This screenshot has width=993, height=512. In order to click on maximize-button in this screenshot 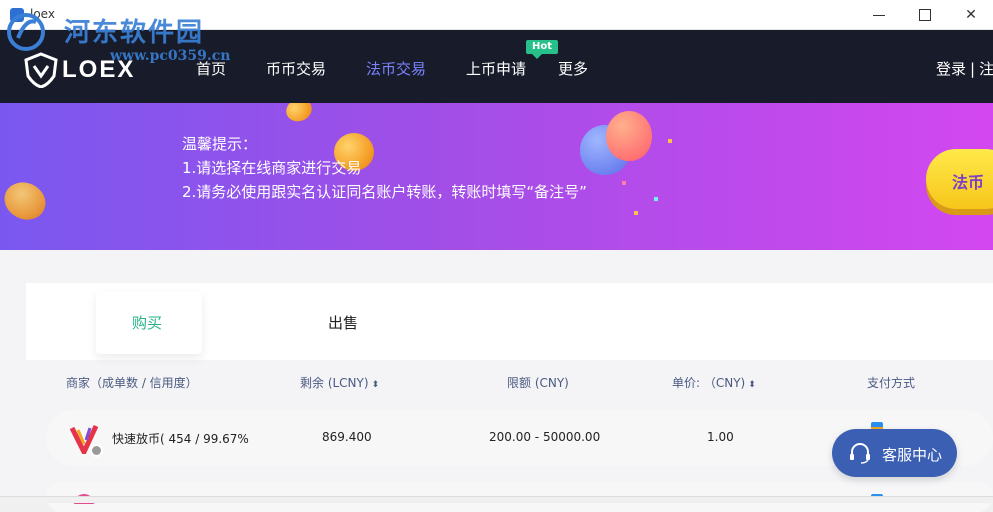, I will do `click(925, 15)`.